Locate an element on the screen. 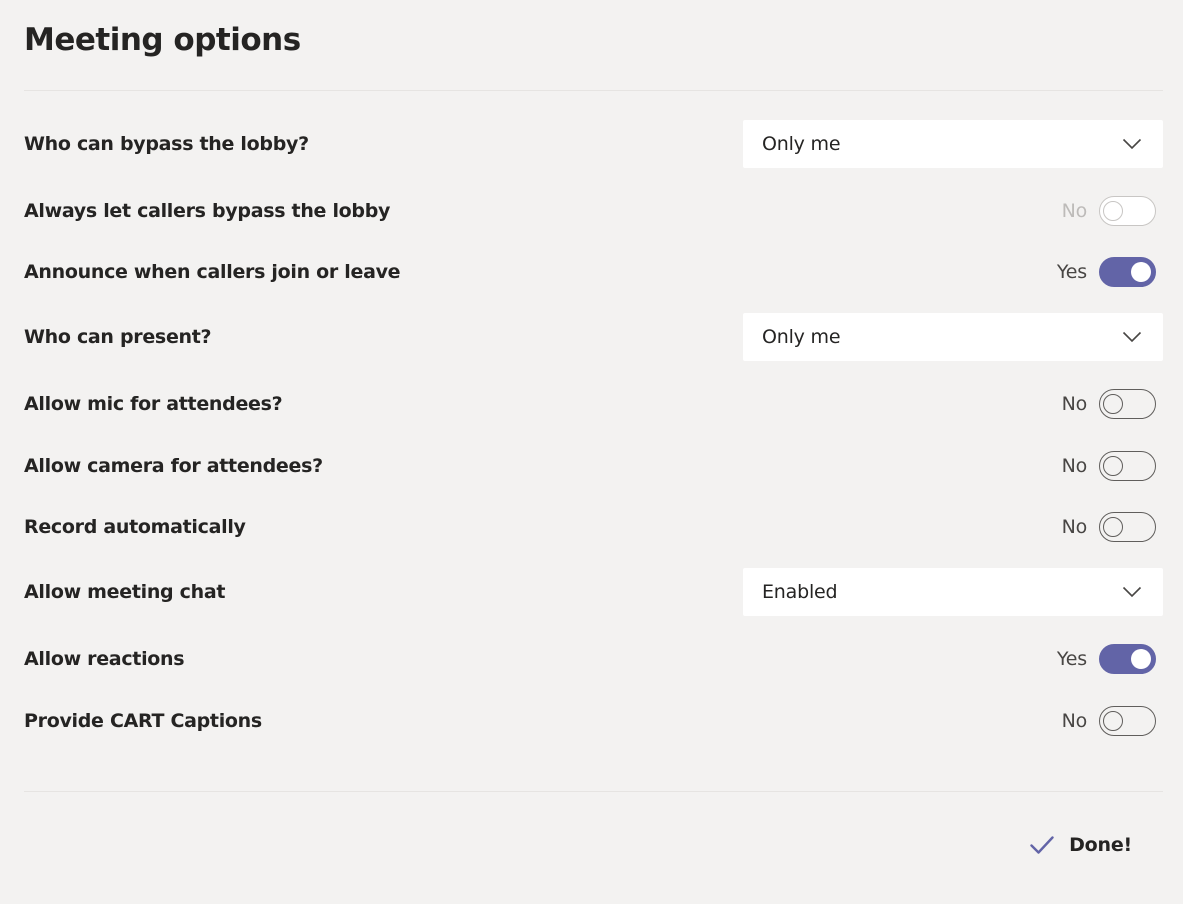  record-automatically-toggle-group: No is located at coordinates (1099, 527).